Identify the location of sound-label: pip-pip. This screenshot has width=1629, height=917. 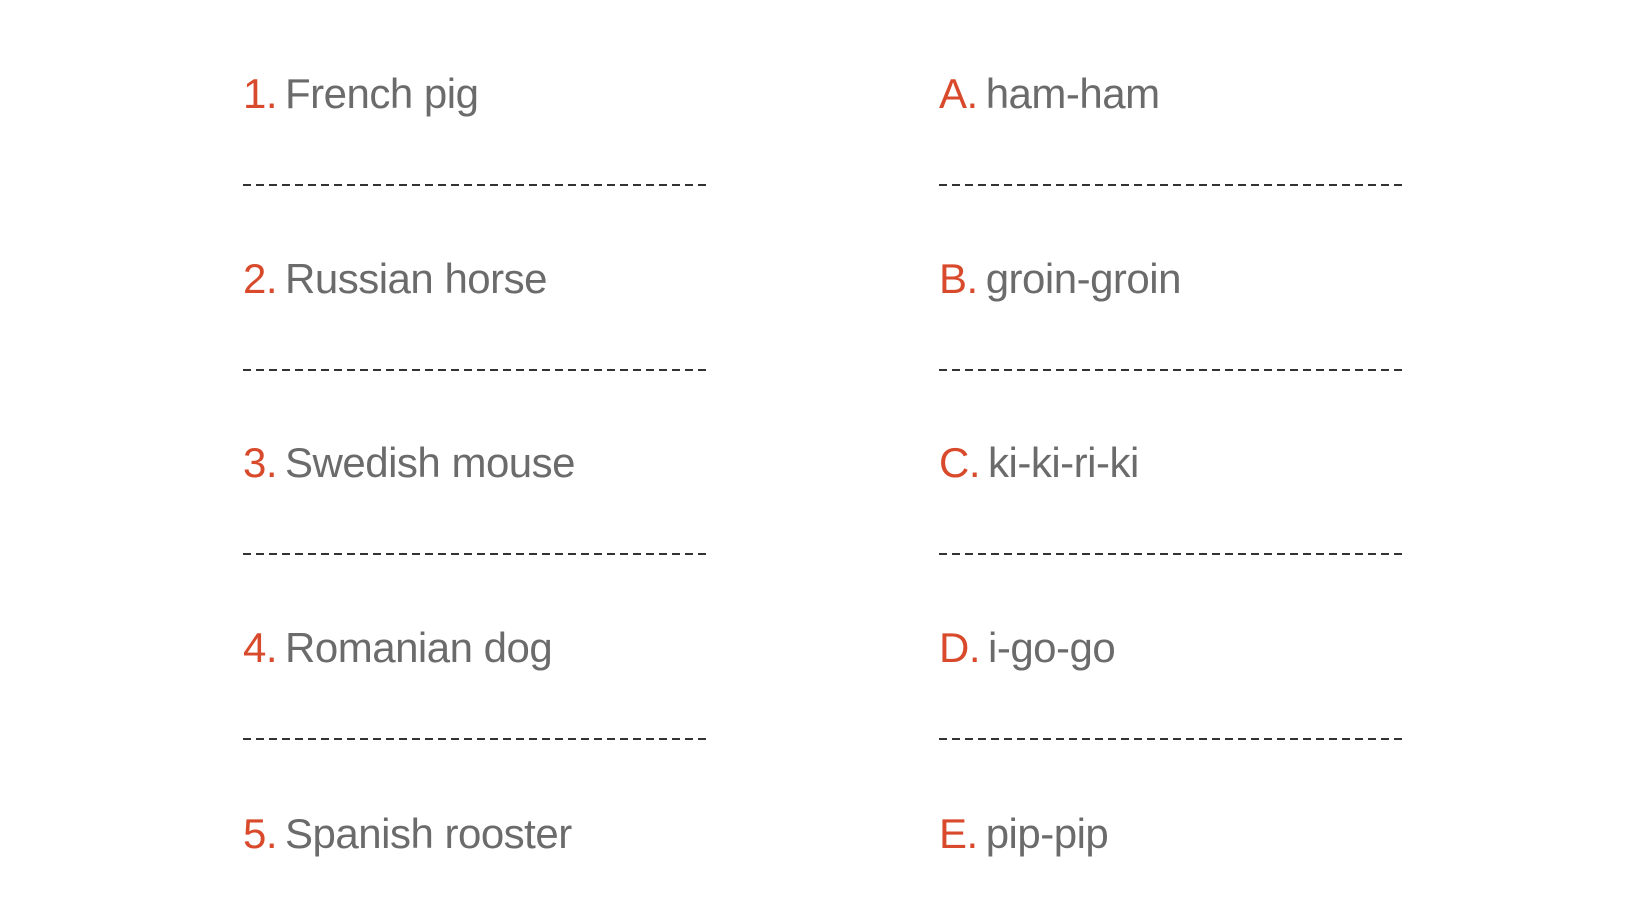
(1047, 833).